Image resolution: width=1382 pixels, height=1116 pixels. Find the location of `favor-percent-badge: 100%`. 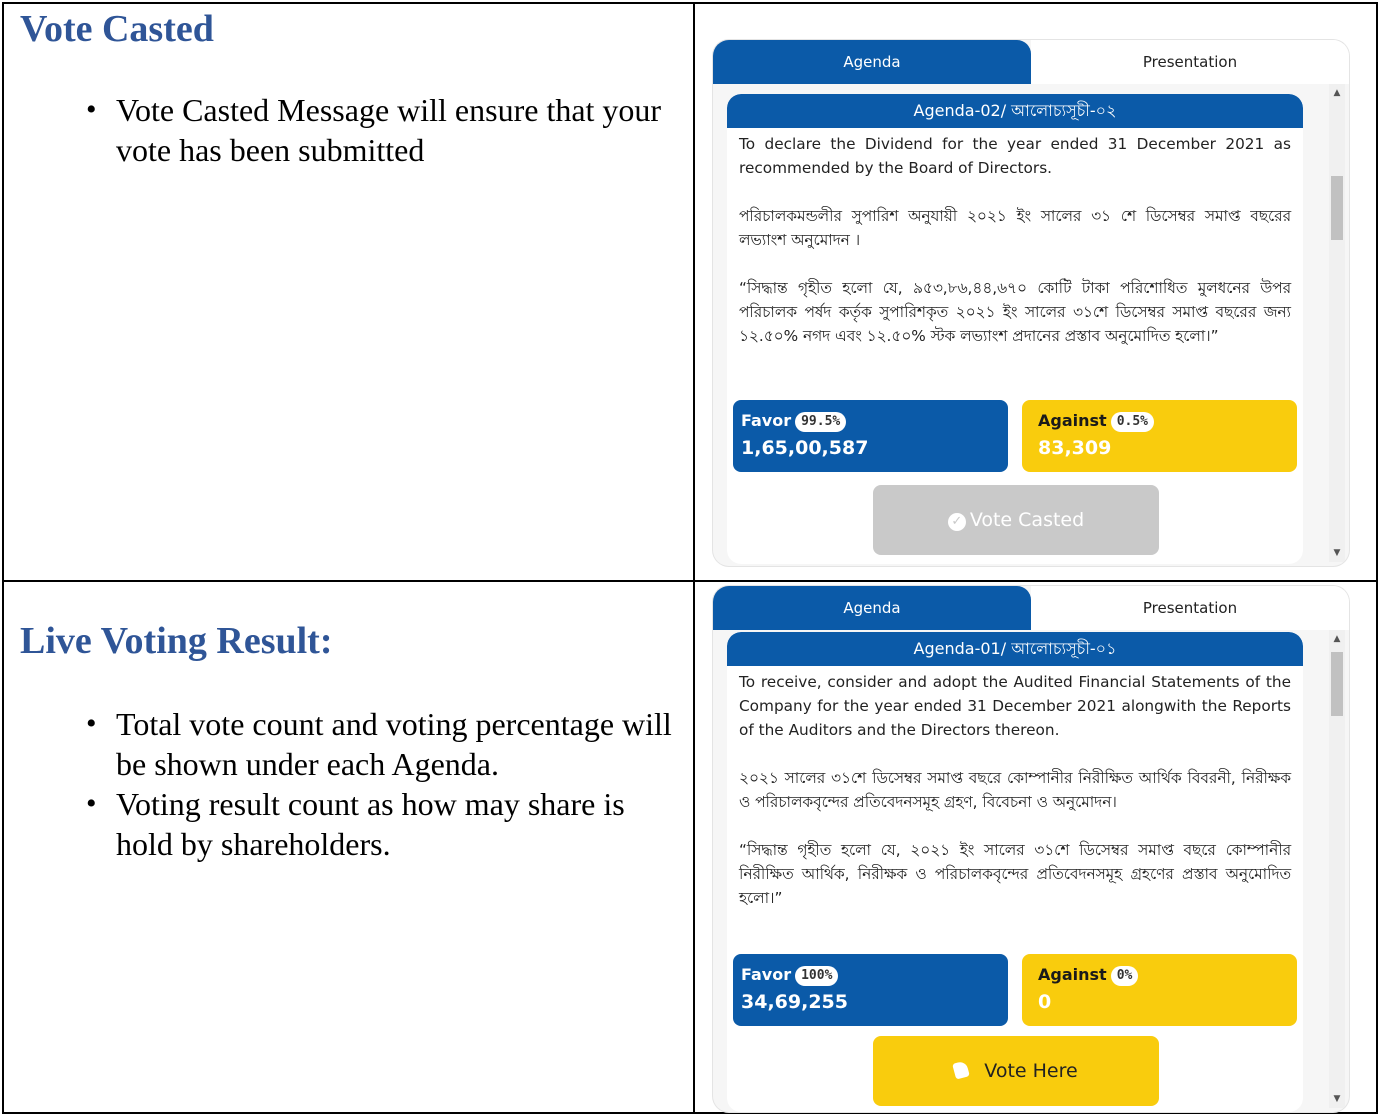

favor-percent-badge: 100% is located at coordinates (817, 976).